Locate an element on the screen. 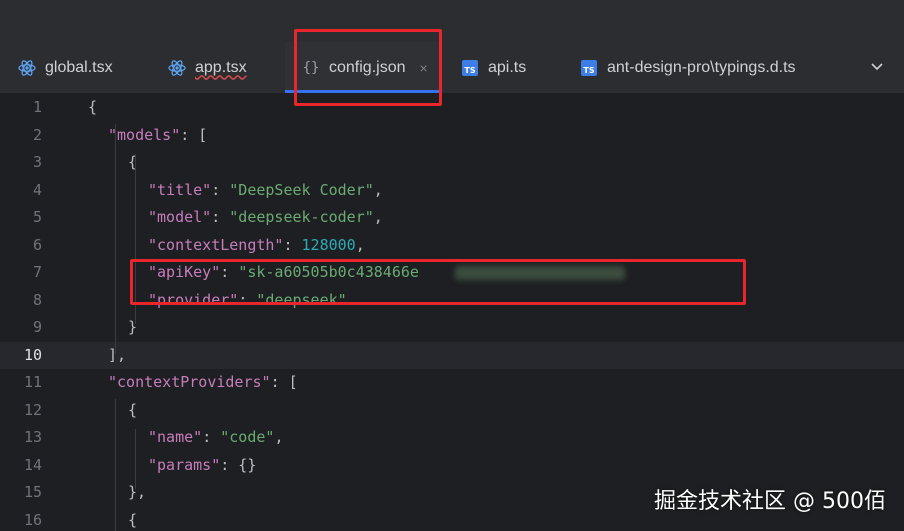 This screenshot has width=904, height=531. line-number: 12 is located at coordinates (32, 409).